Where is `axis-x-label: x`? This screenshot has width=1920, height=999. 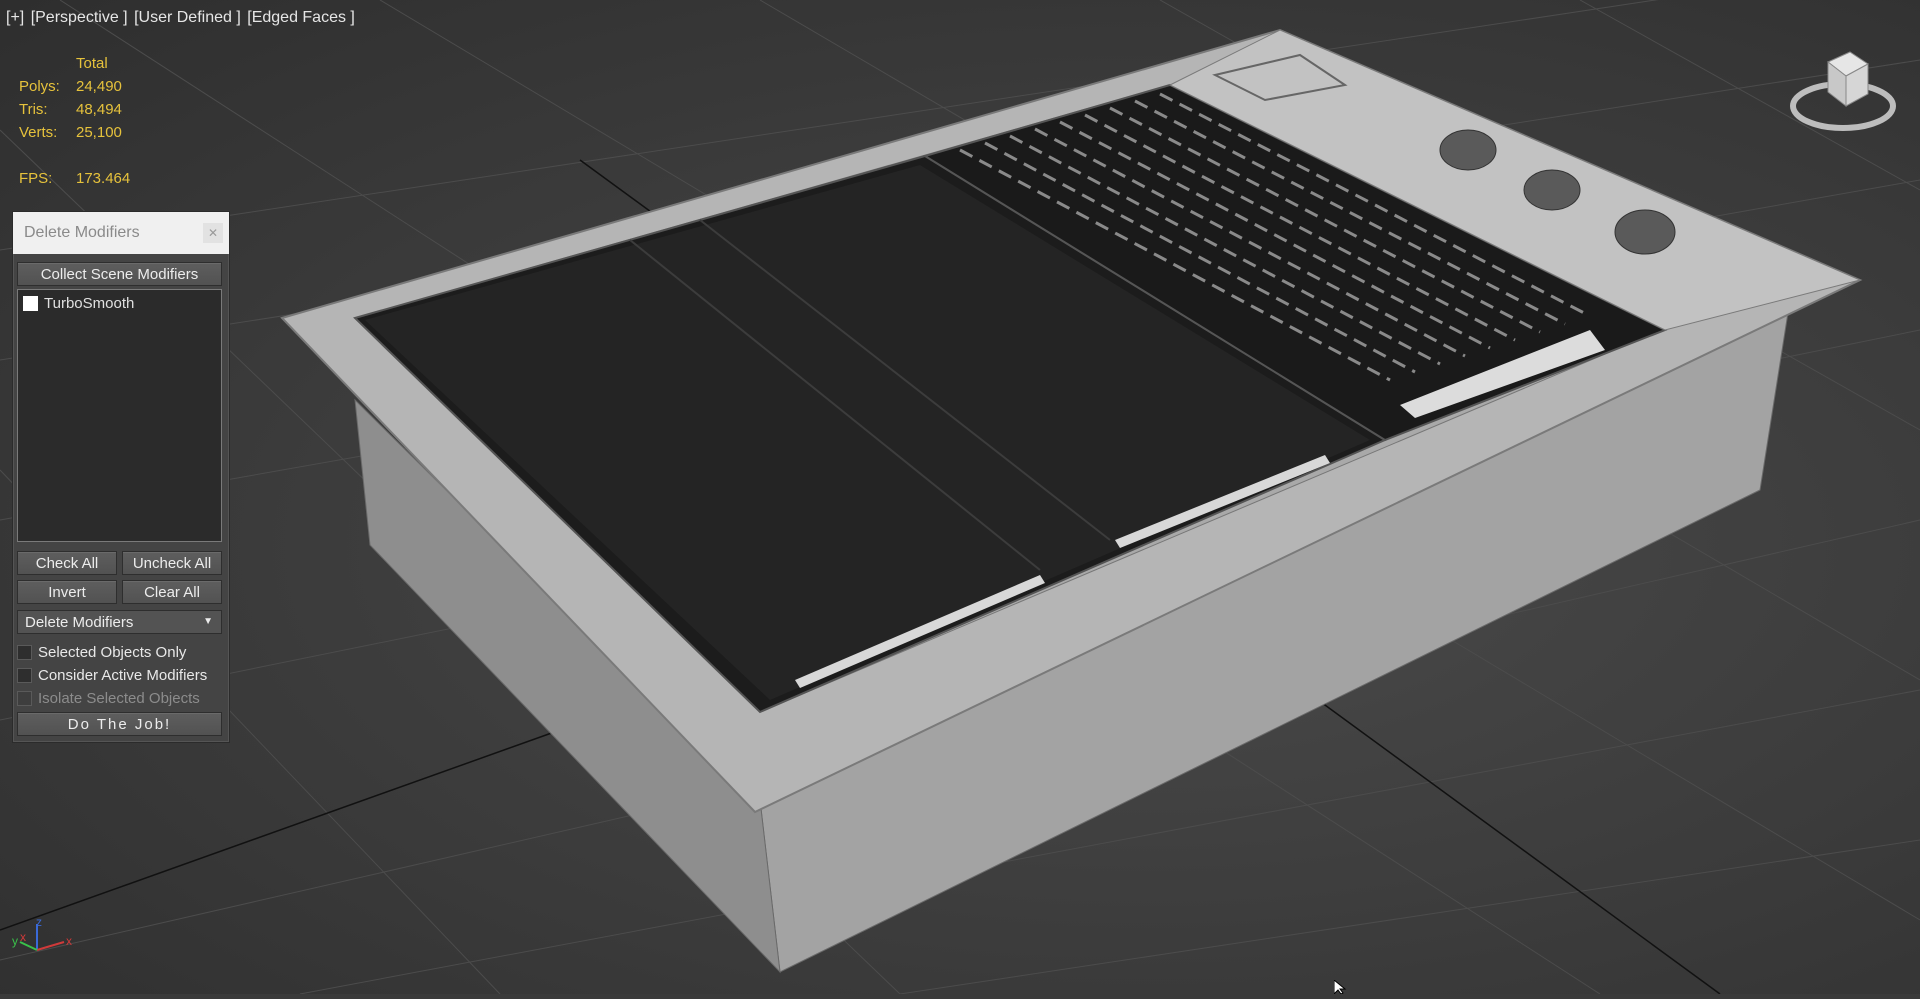
axis-x-label: x is located at coordinates (23, 937).